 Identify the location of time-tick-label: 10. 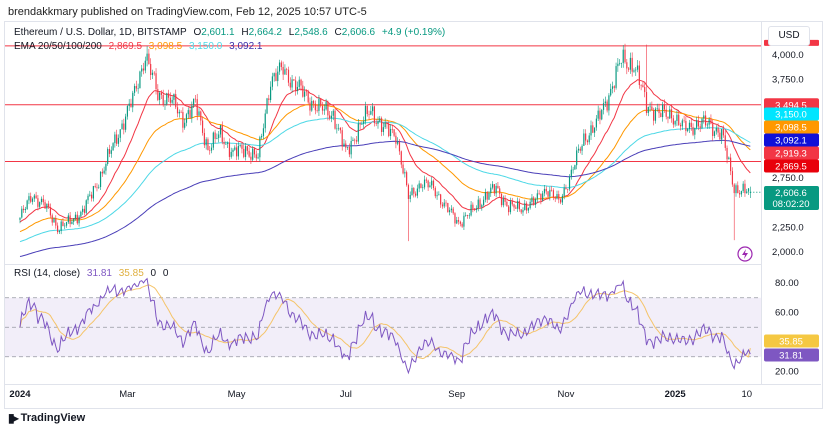
(746, 394).